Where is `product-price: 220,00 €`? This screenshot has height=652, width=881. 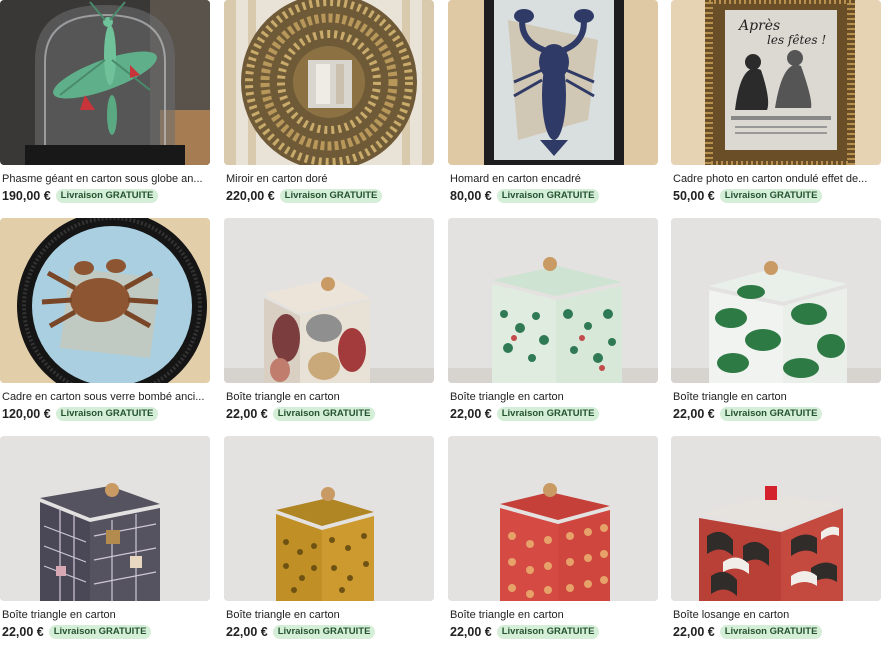 product-price: 220,00 € is located at coordinates (250, 196).